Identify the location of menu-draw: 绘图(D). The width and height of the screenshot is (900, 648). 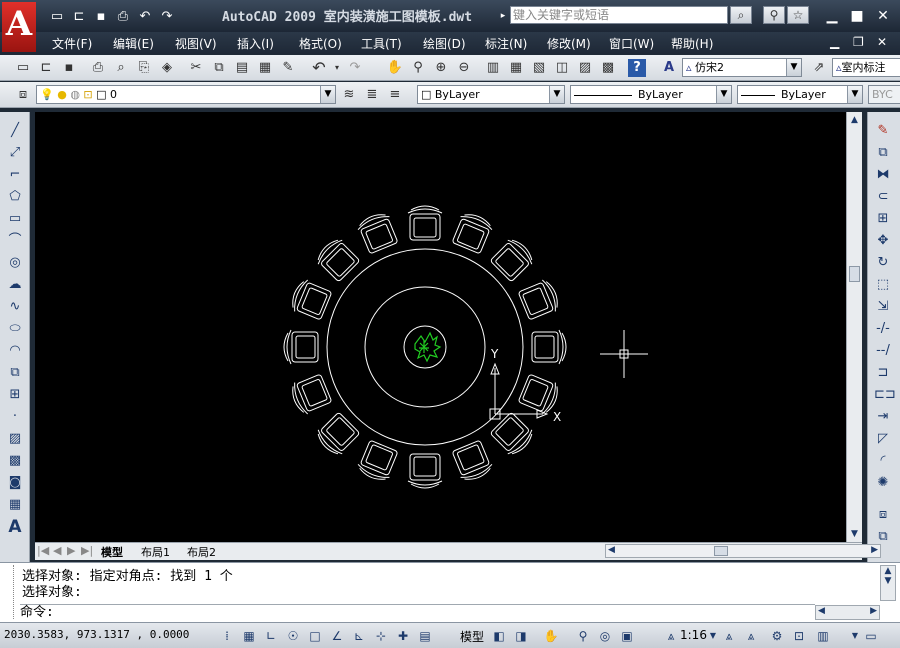
(444, 43).